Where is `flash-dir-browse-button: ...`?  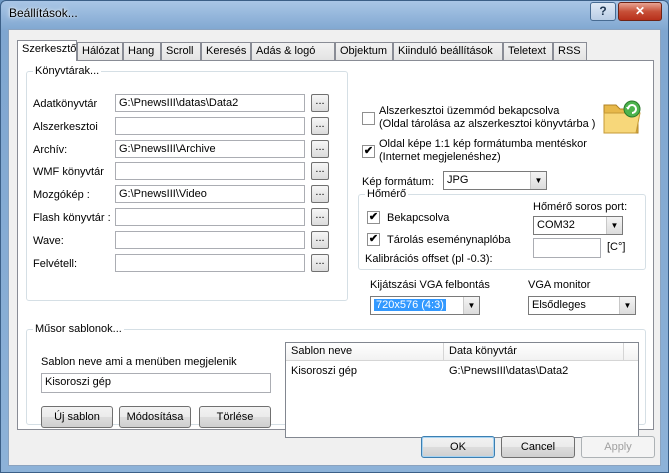
flash-dir-browse-button: ... is located at coordinates (320, 217).